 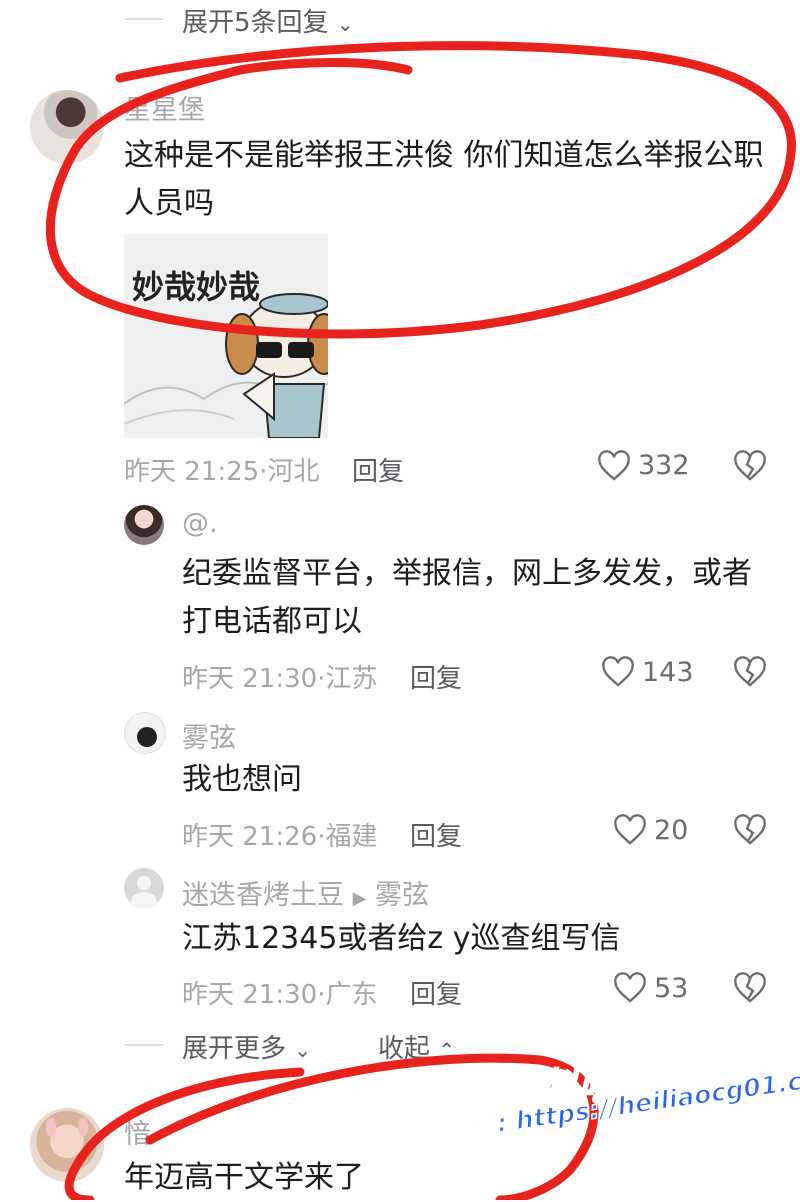 I want to click on reply-timestamp: 昨天 21:26·福建, so click(x=280, y=837).